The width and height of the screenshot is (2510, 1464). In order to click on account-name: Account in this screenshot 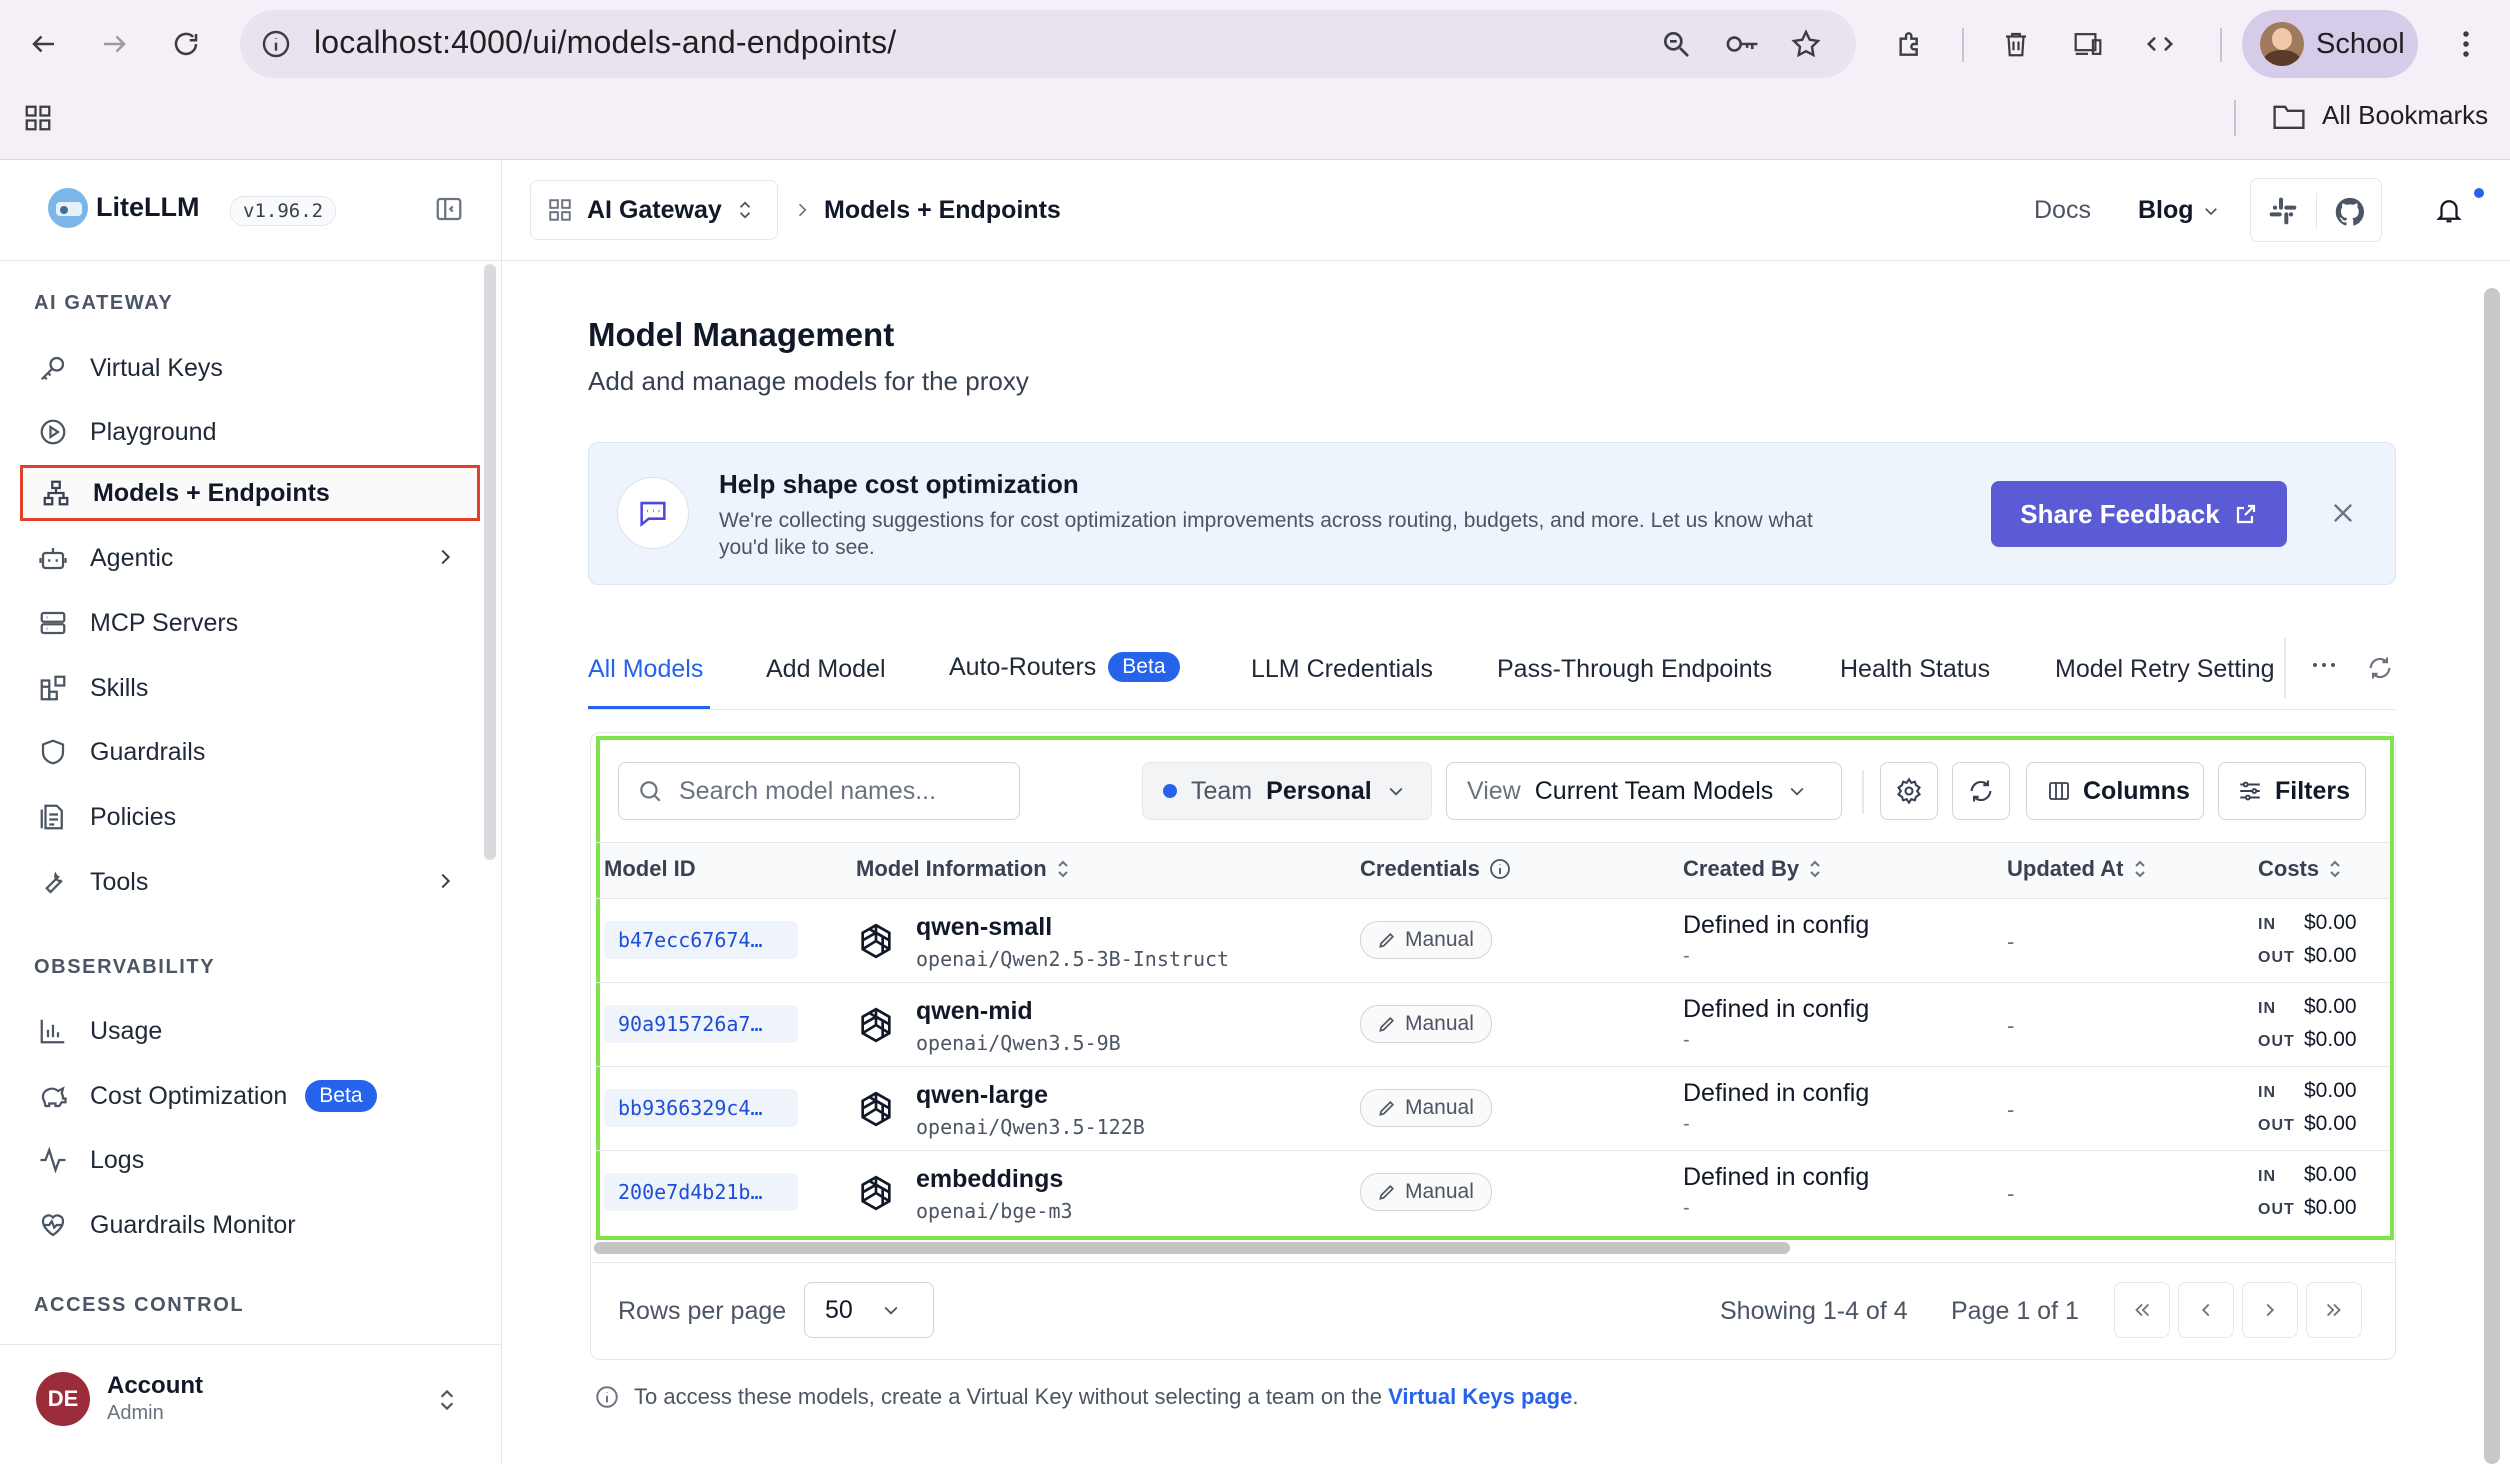, I will do `click(155, 1385)`.